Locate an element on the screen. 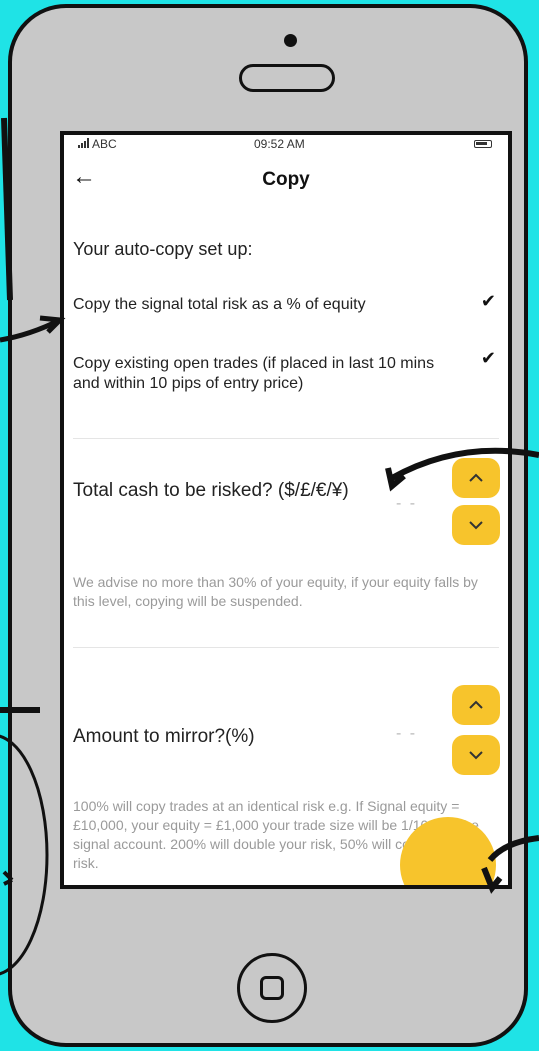 The height and width of the screenshot is (1051, 539). annotation-arrowhead is located at coordinates (492, 880).